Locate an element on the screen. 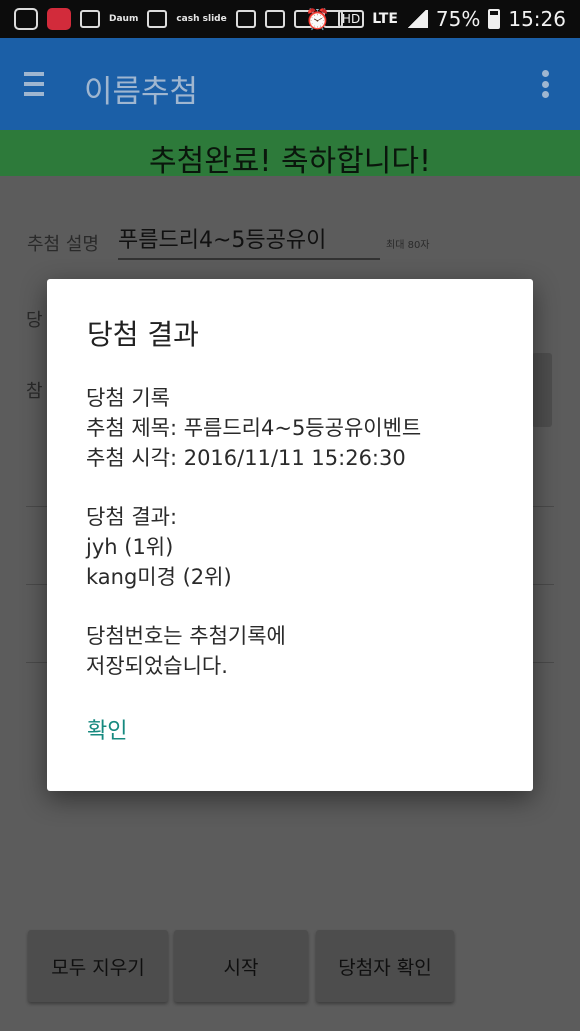  description-input: 푸름드리4~5등공유이 is located at coordinates (249, 241).